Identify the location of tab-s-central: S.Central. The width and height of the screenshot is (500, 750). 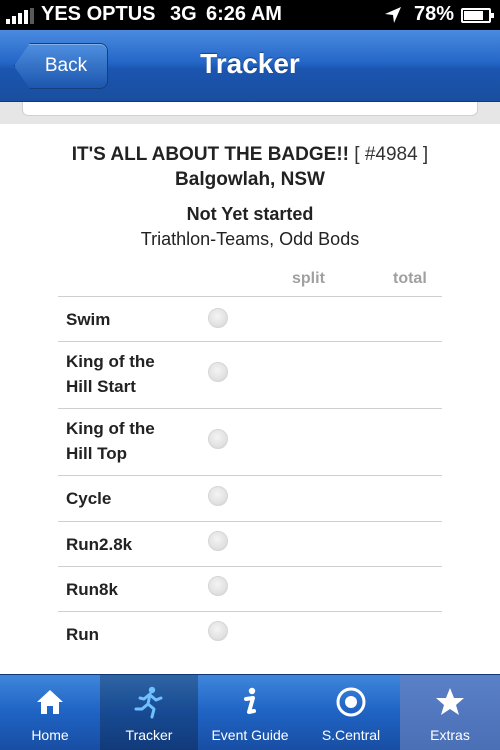
(351, 712).